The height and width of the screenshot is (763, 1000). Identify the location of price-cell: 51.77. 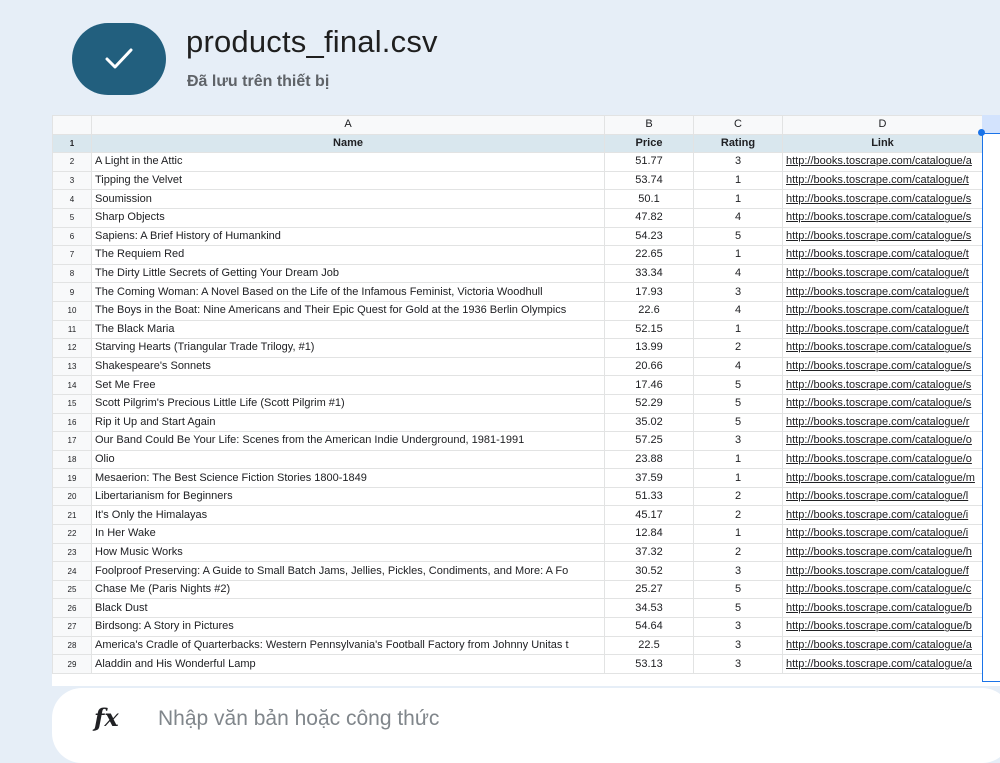
(649, 162).